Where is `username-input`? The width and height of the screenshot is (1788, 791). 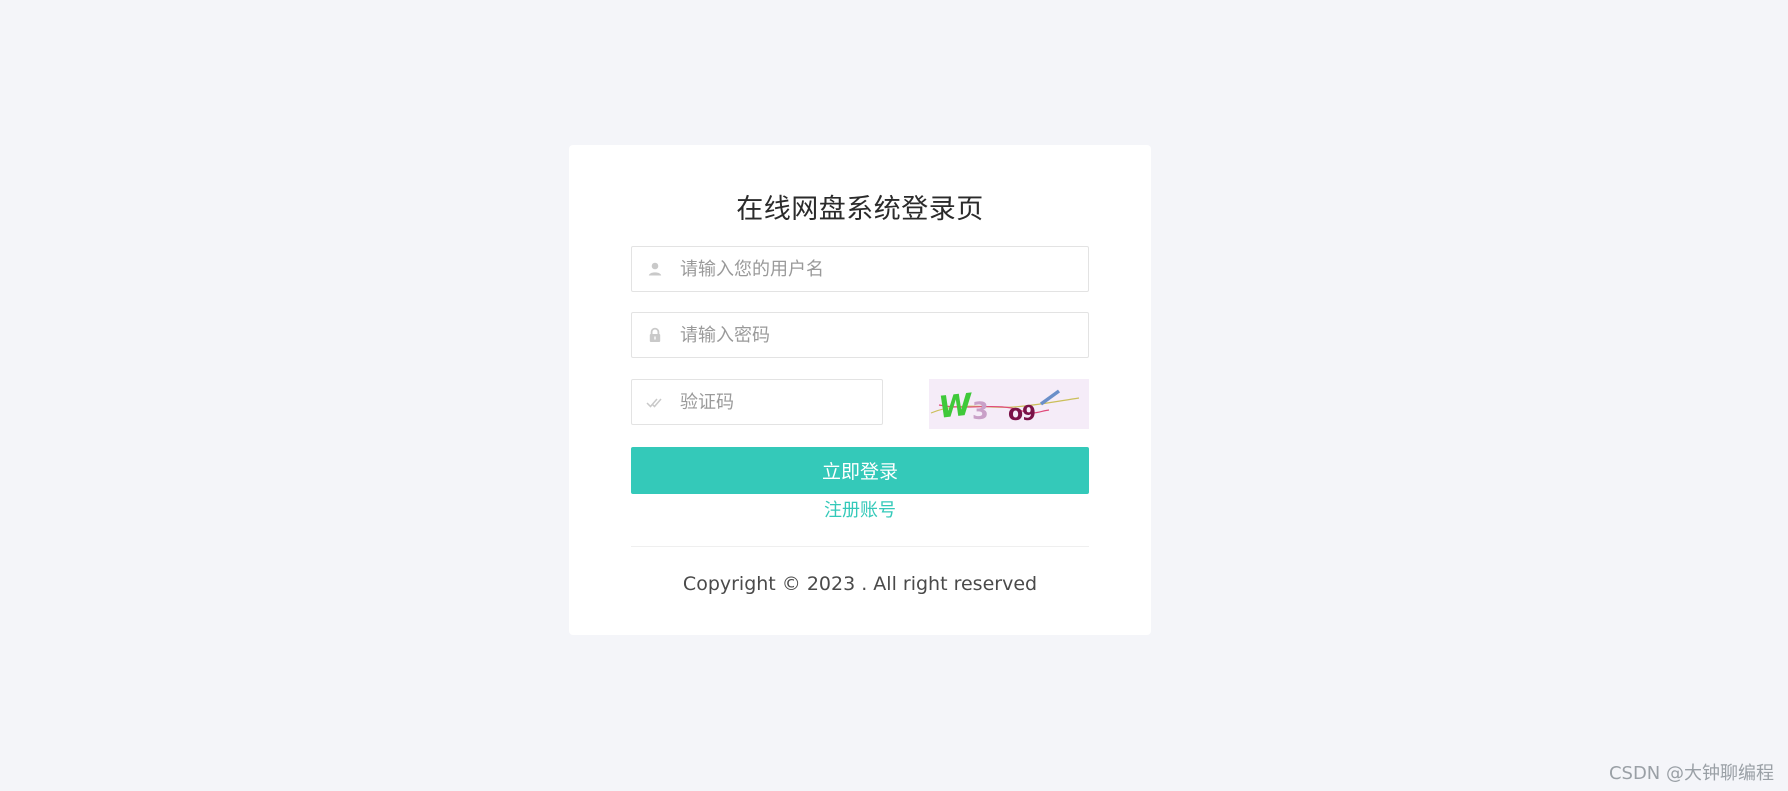
username-input is located at coordinates (878, 269).